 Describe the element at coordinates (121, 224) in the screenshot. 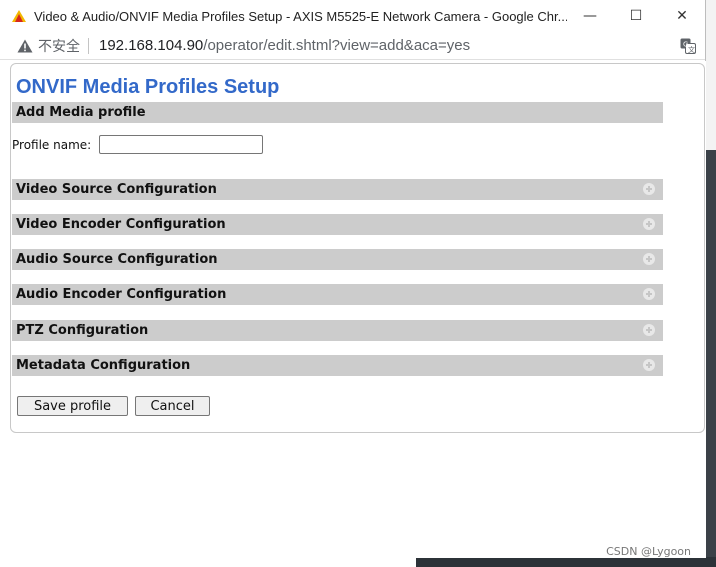

I see `section-label: Video Encoder Configuration` at that location.